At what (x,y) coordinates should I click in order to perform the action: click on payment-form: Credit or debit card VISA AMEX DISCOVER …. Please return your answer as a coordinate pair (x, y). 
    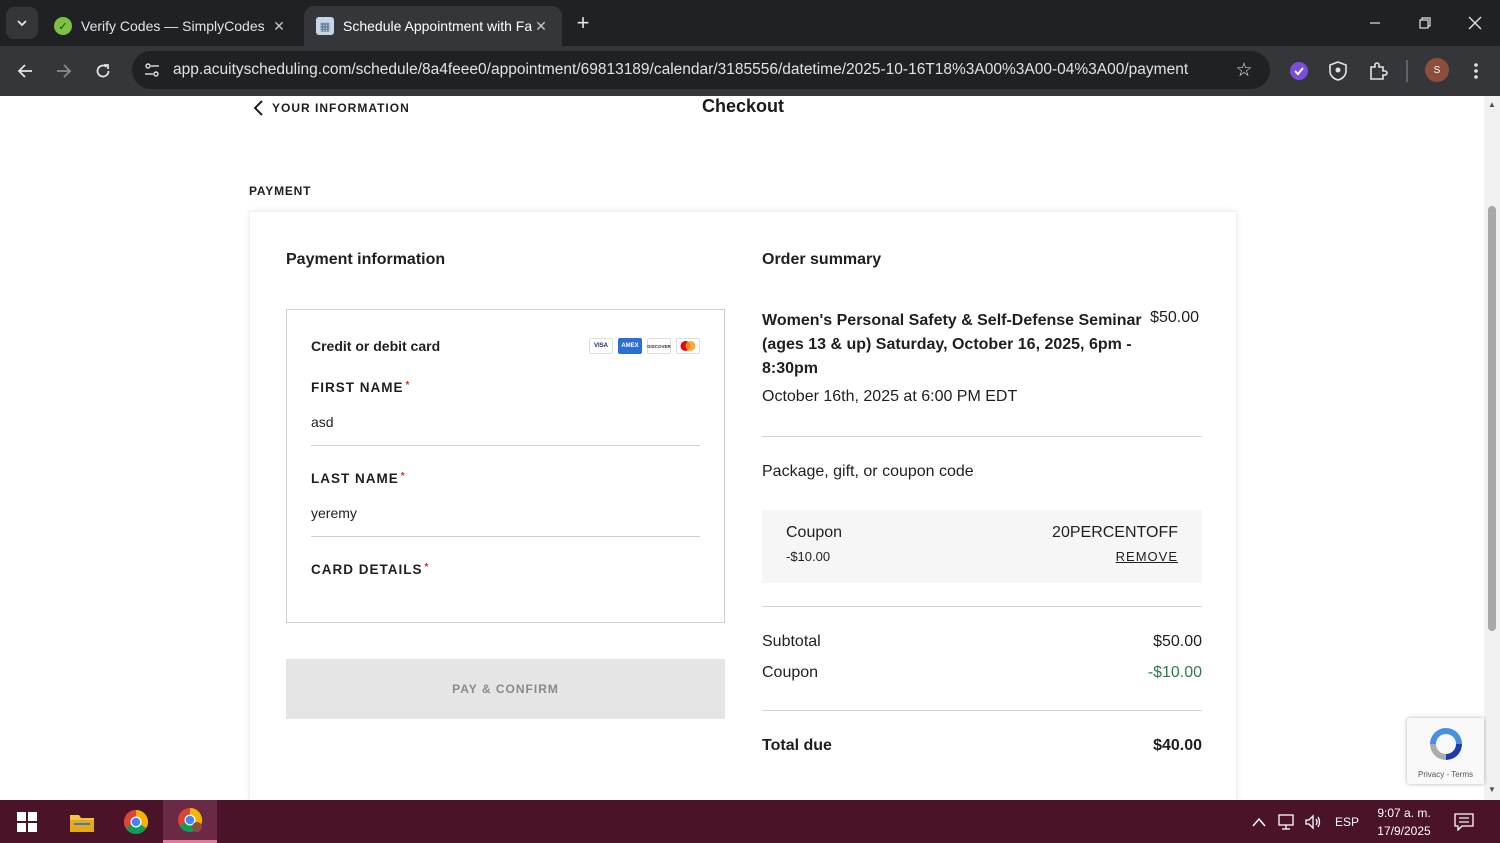
    Looking at the image, I should click on (505, 466).